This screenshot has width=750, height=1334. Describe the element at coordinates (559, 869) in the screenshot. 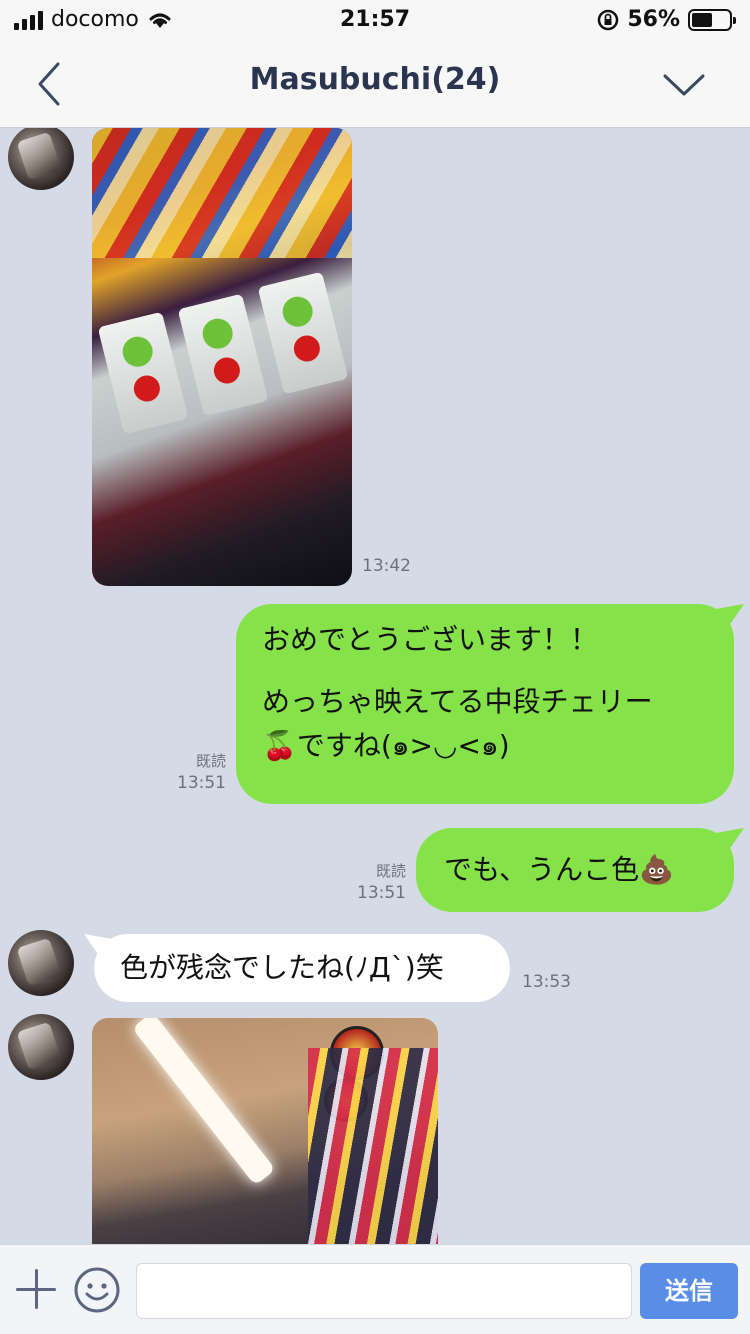

I see `message-text: でも、うんこ色💩` at that location.